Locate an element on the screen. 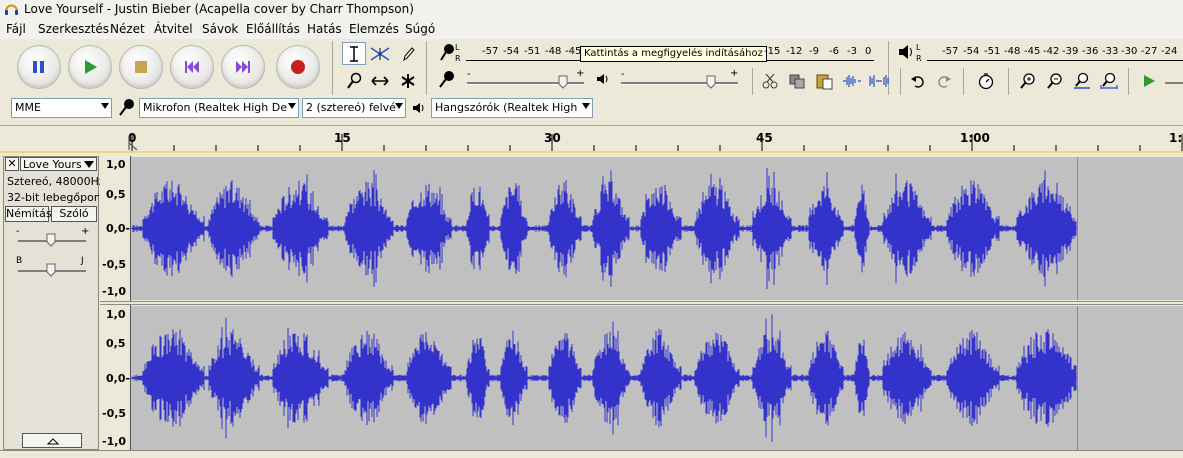 Image resolution: width=1183 pixels, height=458 pixels. play-button is located at coordinates (90, 67).